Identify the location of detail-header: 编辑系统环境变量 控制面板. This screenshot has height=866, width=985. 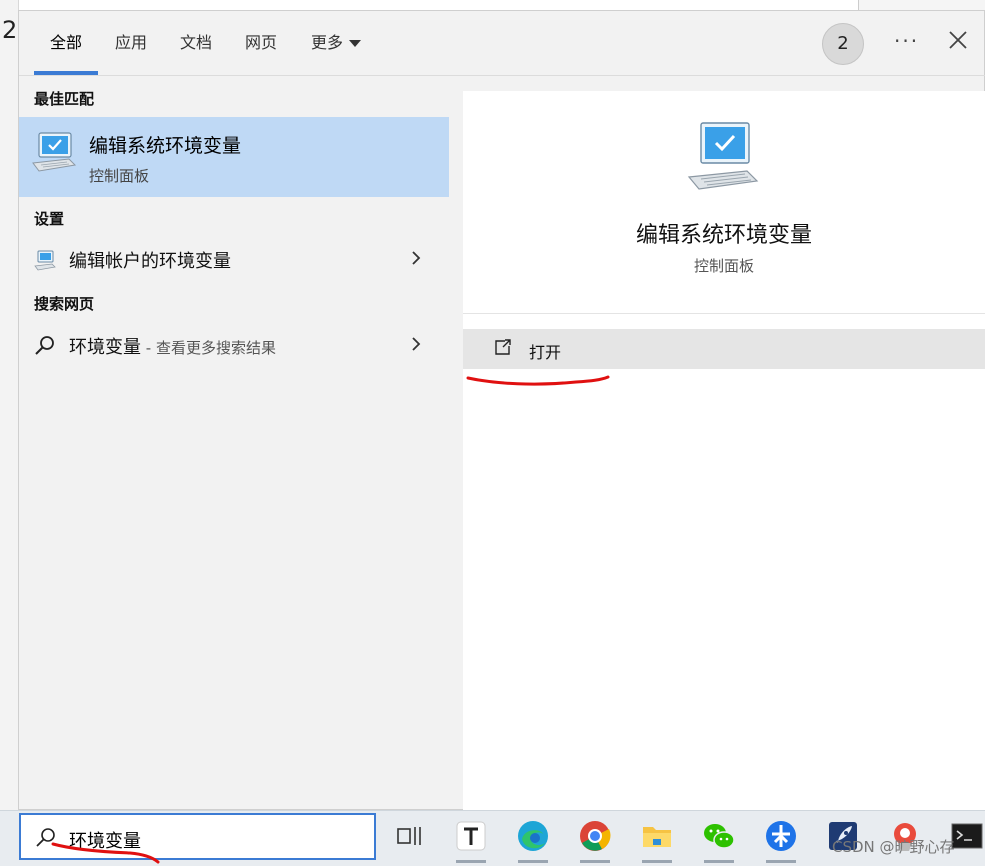
(724, 202).